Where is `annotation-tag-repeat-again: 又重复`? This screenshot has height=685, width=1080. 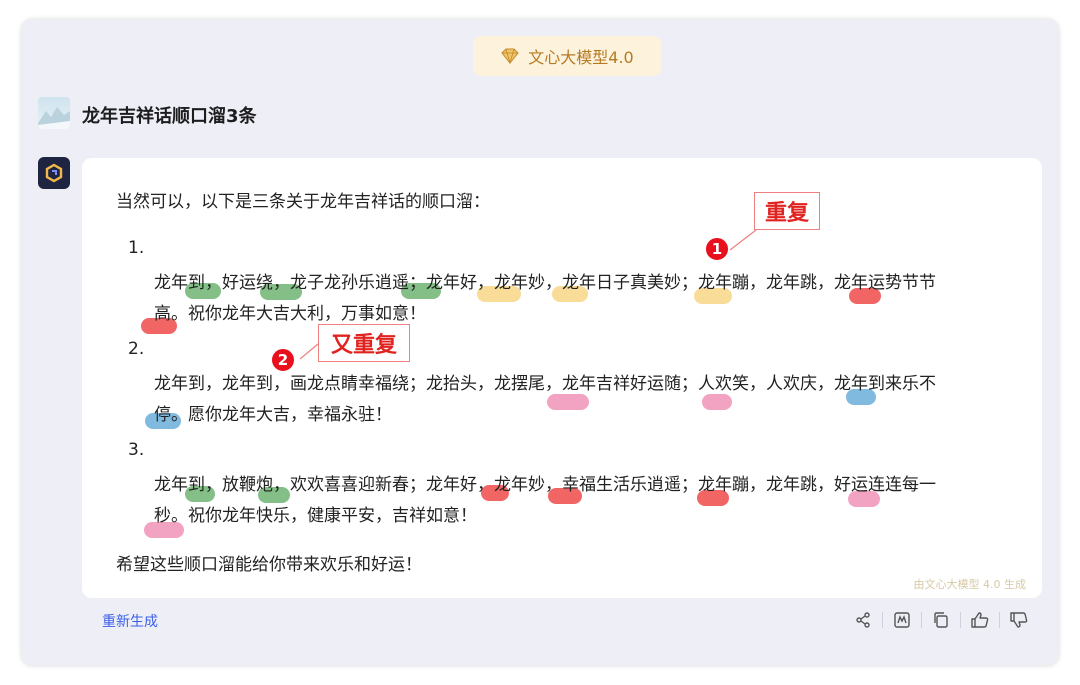 annotation-tag-repeat-again: 又重复 is located at coordinates (364, 343).